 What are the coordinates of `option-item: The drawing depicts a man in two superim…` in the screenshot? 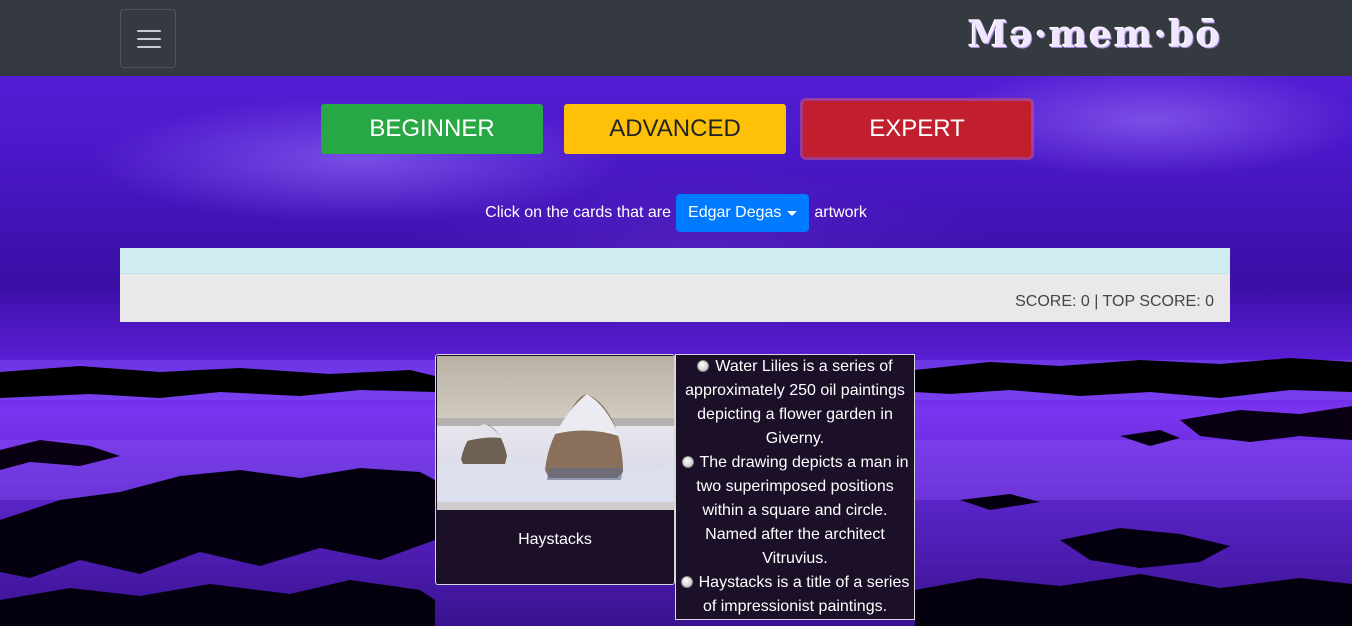 It's located at (795, 511).